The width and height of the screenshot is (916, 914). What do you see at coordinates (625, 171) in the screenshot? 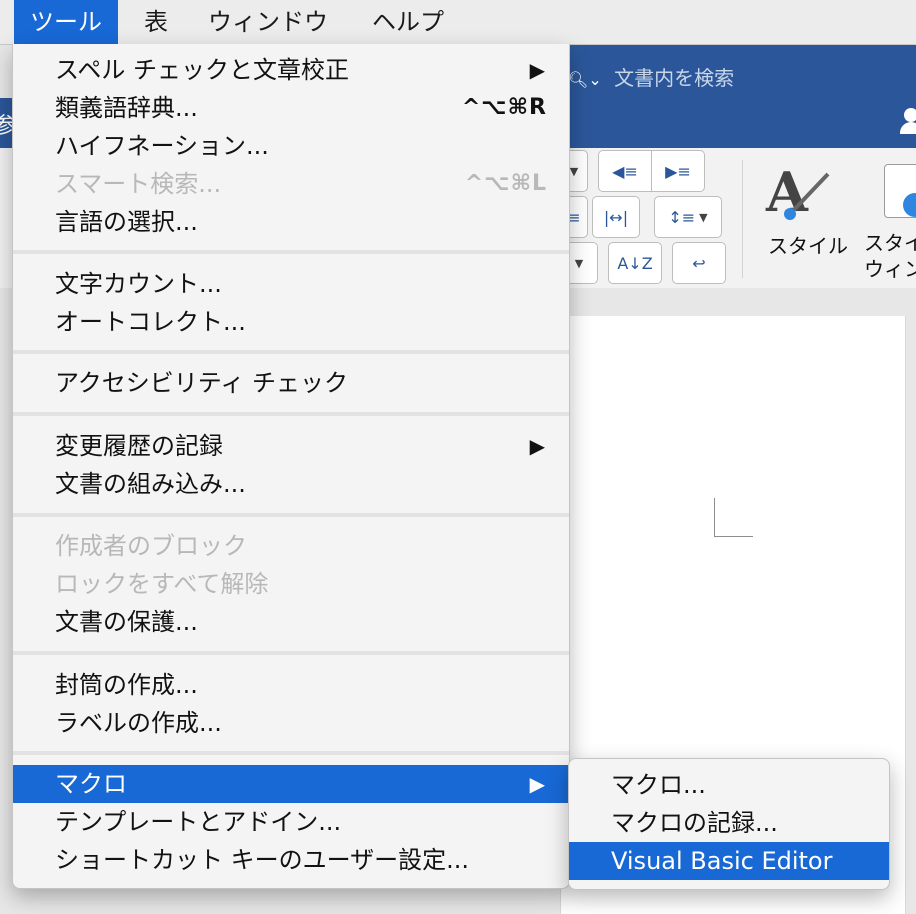
I see `decrease-indent-icon: ◀≡` at bounding box center [625, 171].